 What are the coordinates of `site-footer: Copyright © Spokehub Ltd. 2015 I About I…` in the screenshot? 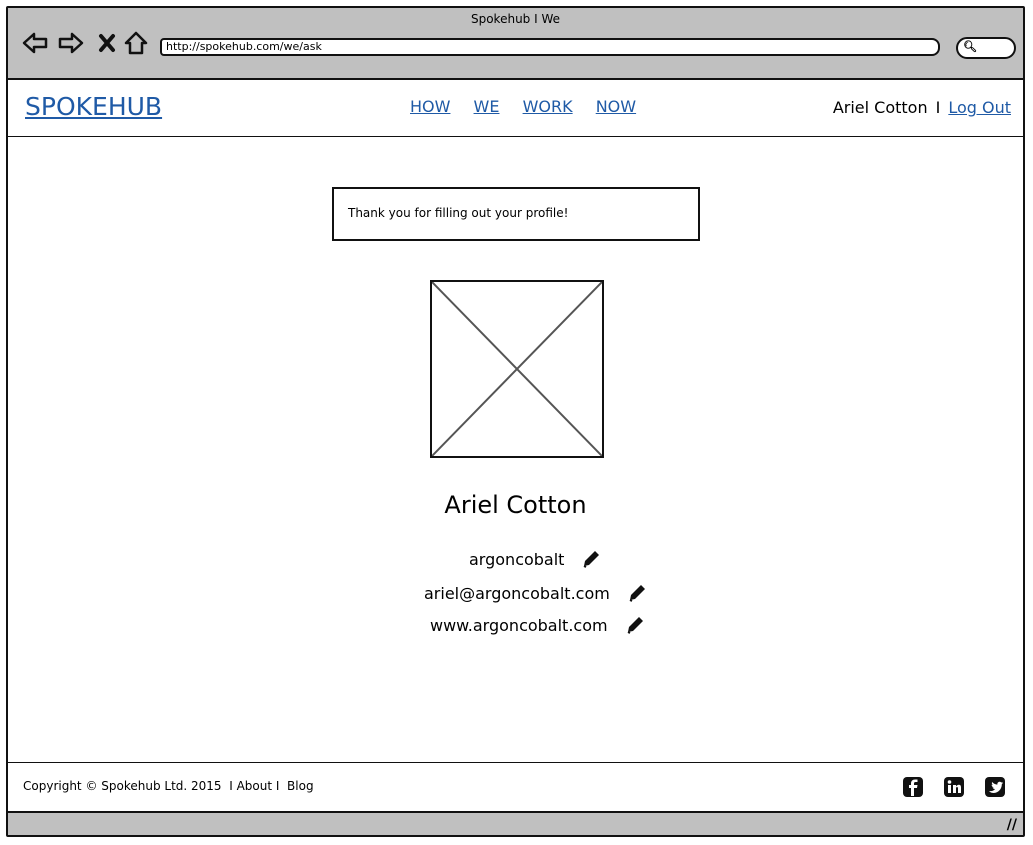 It's located at (515, 787).